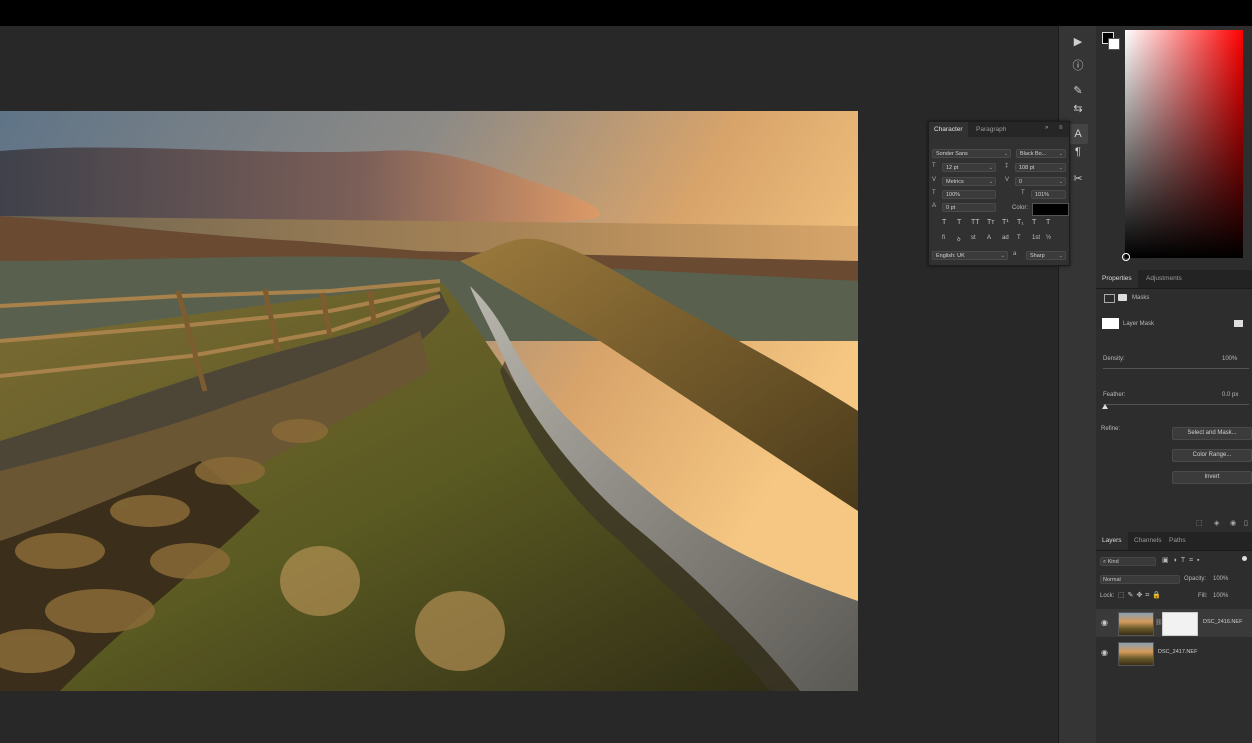 This screenshot has height=743, width=1252. I want to click on layer-mask-label: Layer Mask, so click(1139, 324).